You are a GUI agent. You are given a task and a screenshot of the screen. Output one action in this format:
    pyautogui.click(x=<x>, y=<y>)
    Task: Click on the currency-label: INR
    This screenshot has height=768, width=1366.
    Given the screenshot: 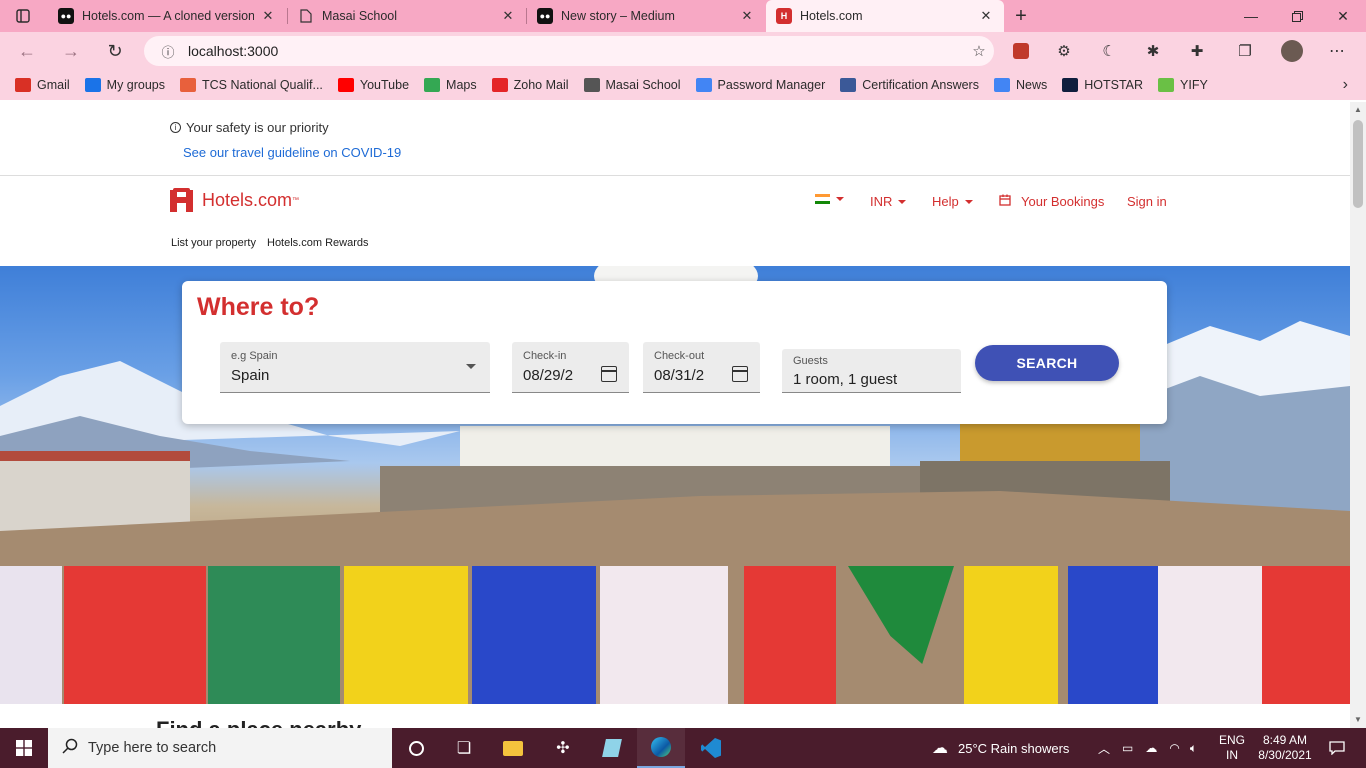 What is the action you would take?
    pyautogui.click(x=881, y=201)
    